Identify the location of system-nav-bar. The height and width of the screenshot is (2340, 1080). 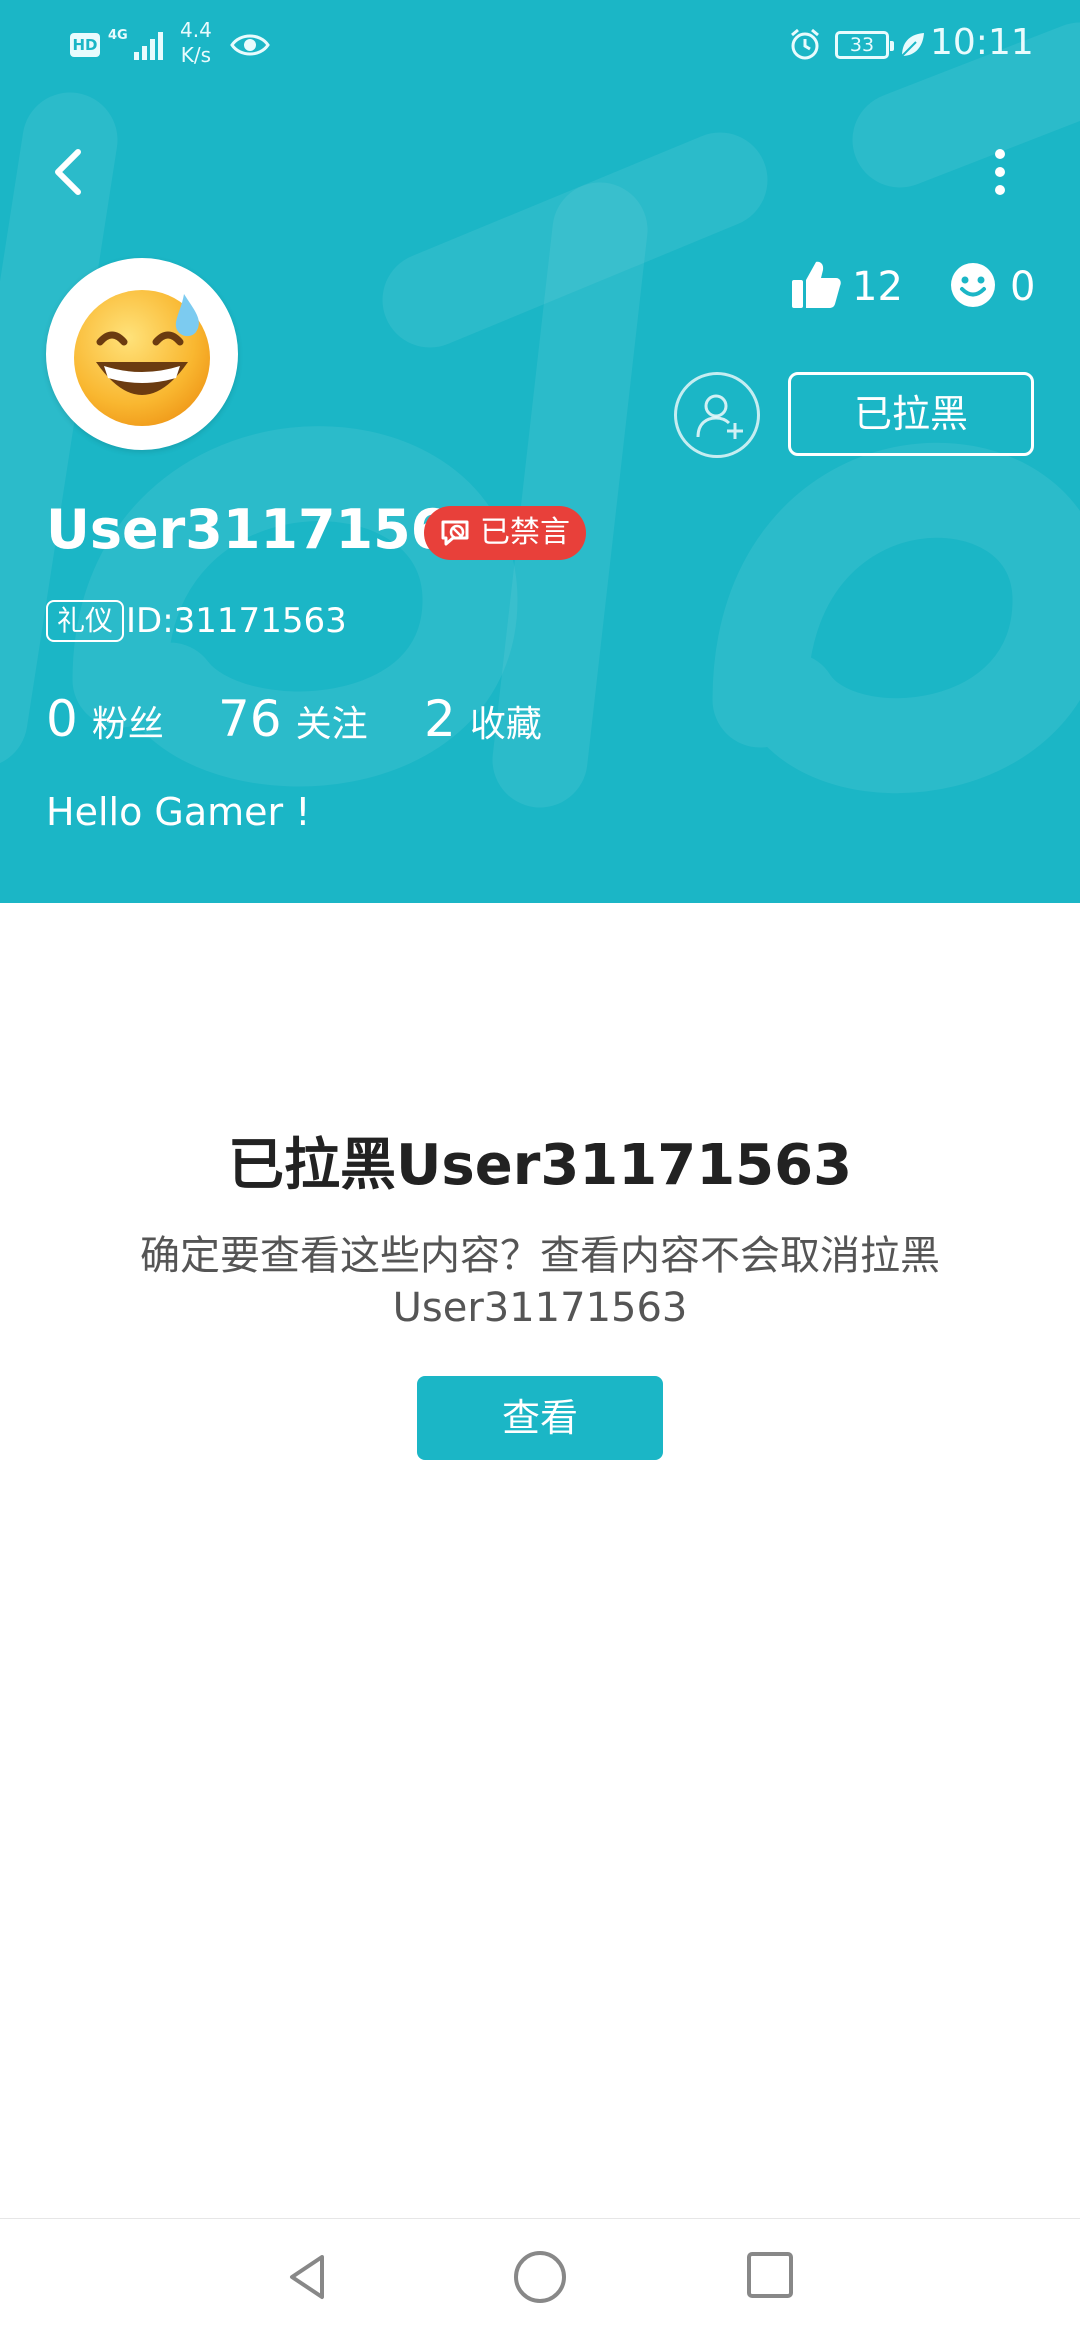
(540, 2279).